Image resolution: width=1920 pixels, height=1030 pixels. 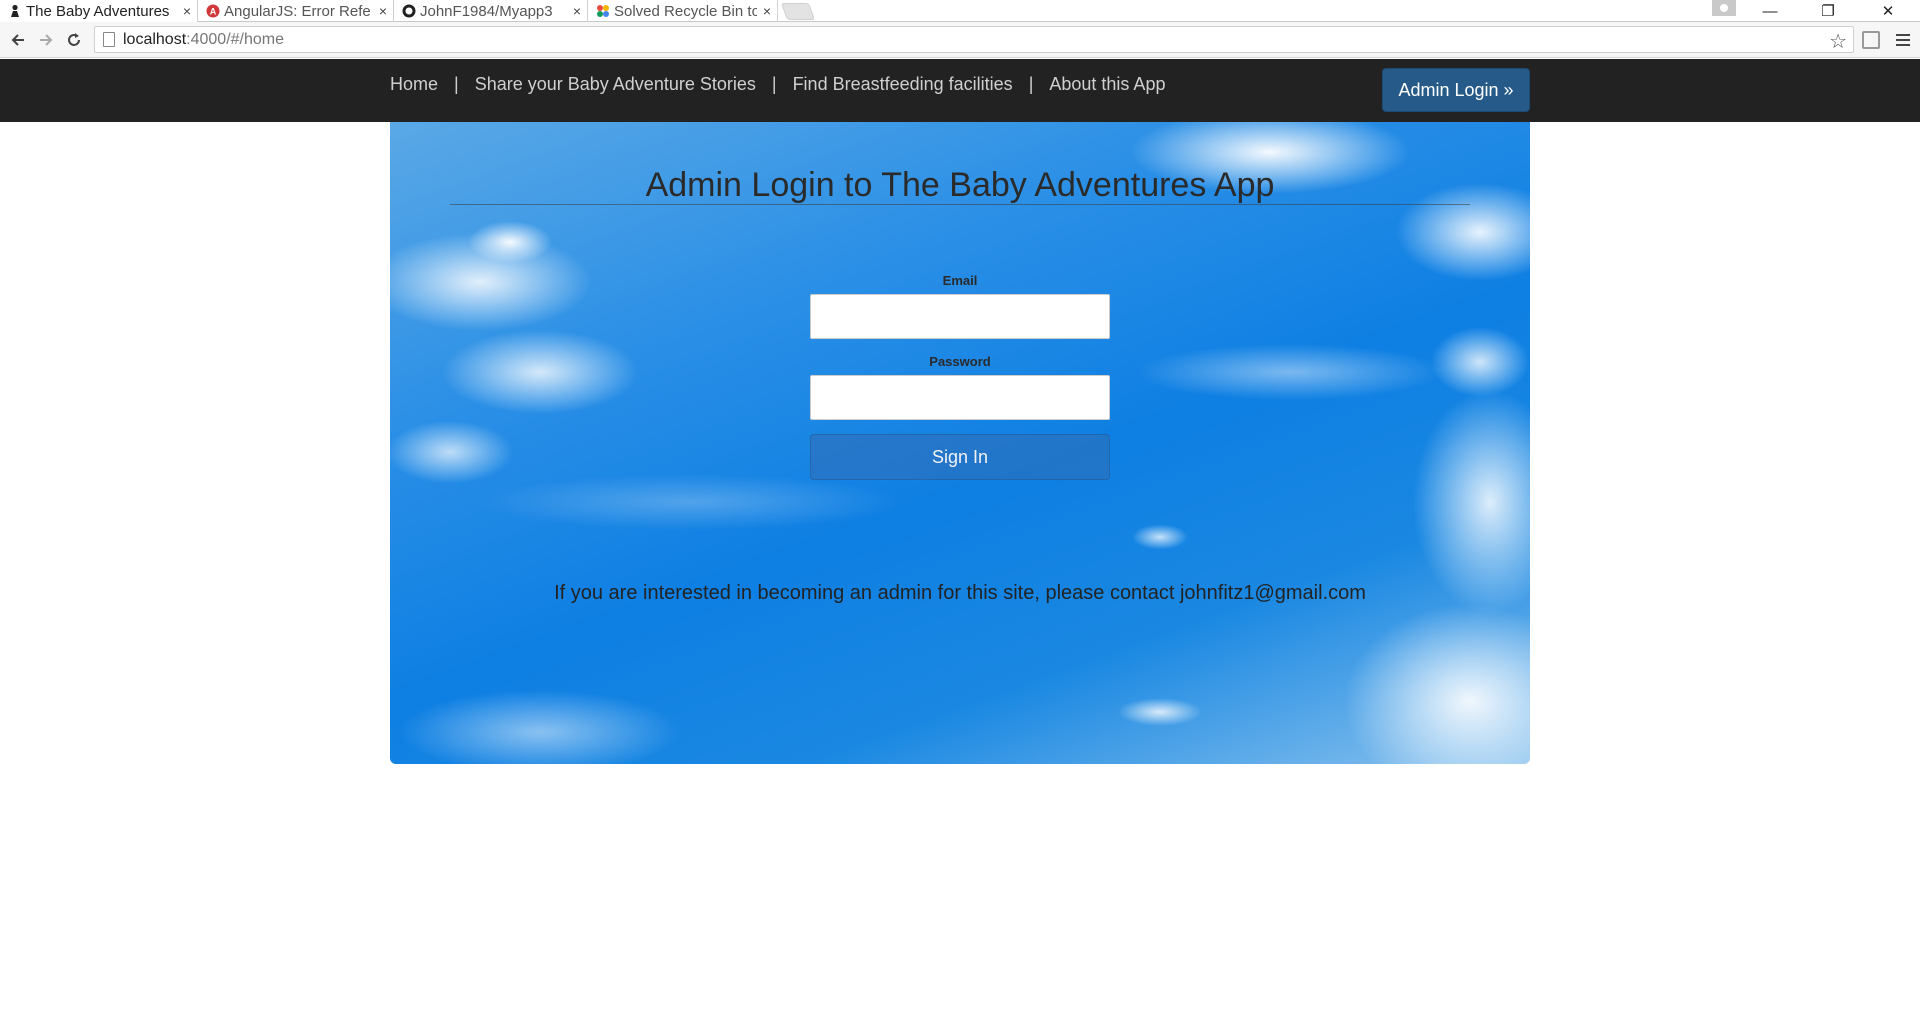 I want to click on browser-tab-github: JohnF1984/Myapp3 ×, so click(x=491, y=11).